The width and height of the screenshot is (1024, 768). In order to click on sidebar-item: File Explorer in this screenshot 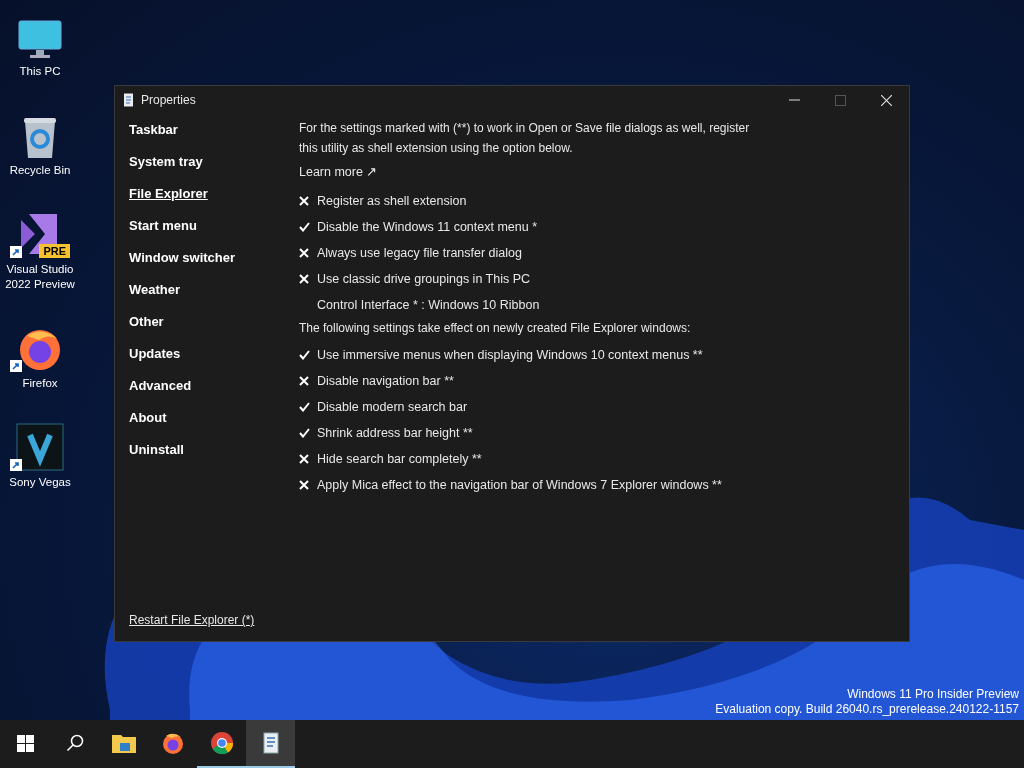, I will do `click(168, 200)`.